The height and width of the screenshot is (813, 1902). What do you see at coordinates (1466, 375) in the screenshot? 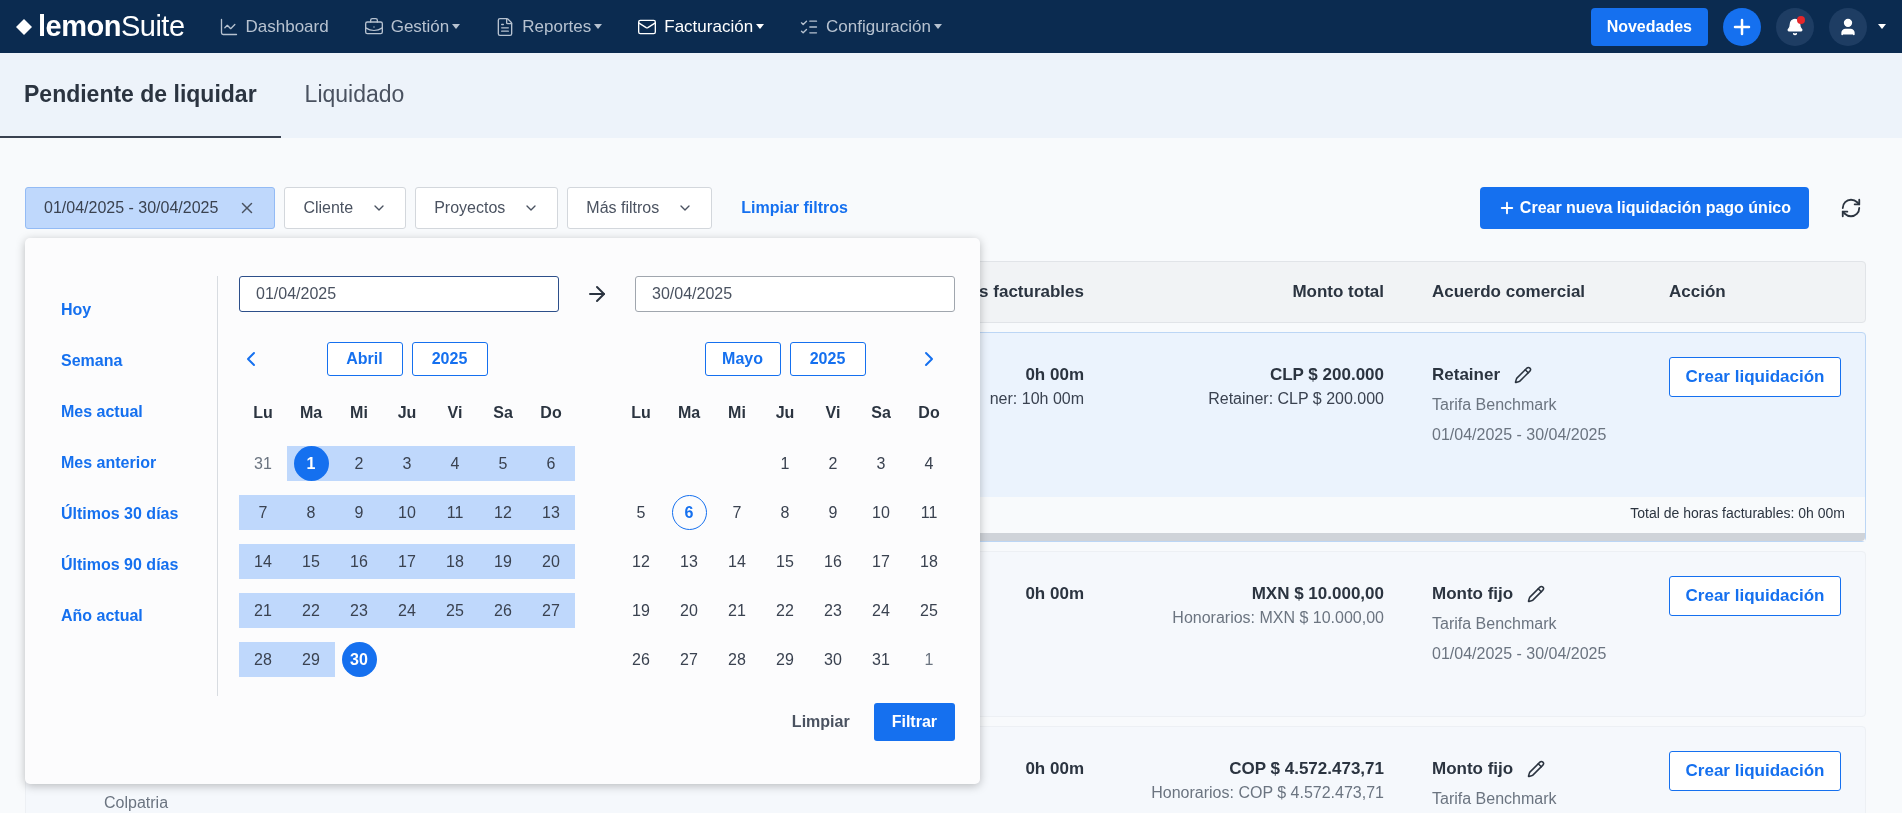
I see `agreement-name: Retainer` at bounding box center [1466, 375].